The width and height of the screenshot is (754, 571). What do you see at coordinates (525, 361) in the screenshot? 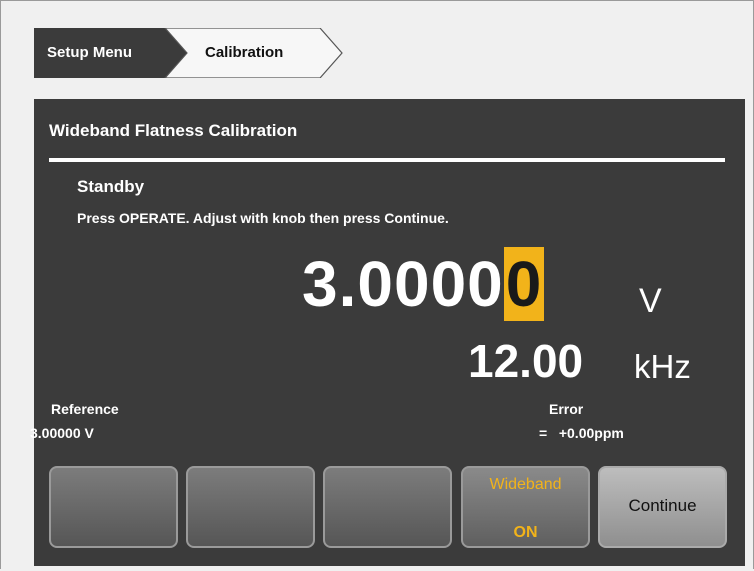
I see `frequency-value: 12.00` at bounding box center [525, 361].